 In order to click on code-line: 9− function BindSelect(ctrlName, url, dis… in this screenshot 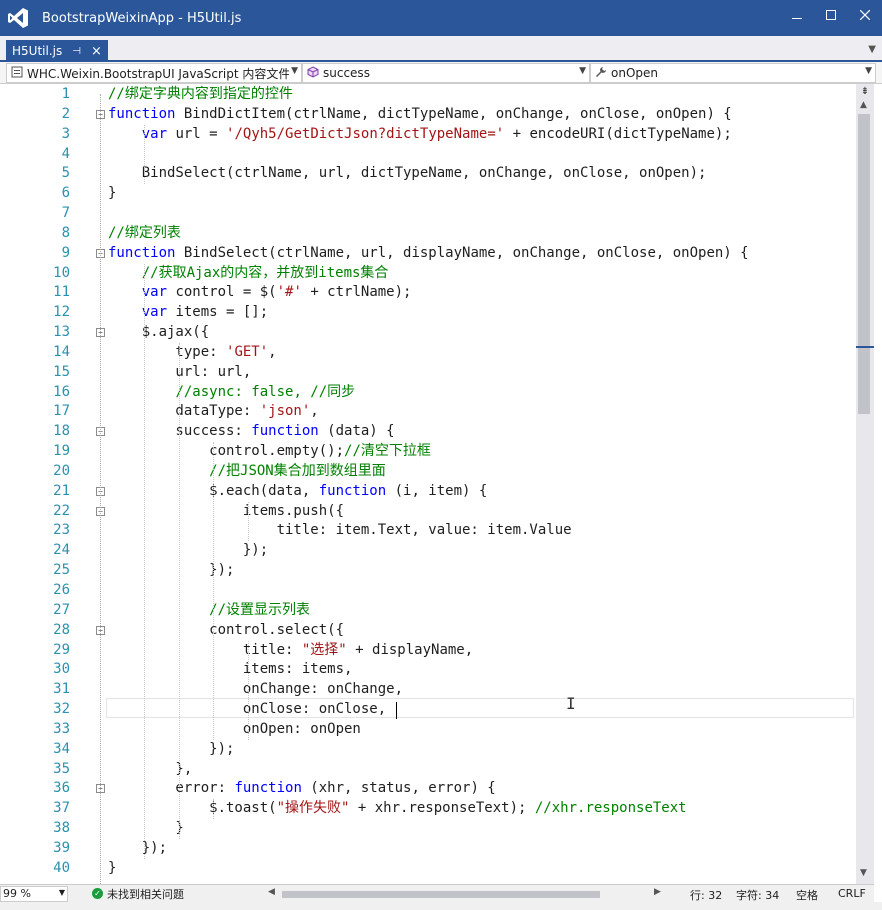, I will do `click(428, 254)`.